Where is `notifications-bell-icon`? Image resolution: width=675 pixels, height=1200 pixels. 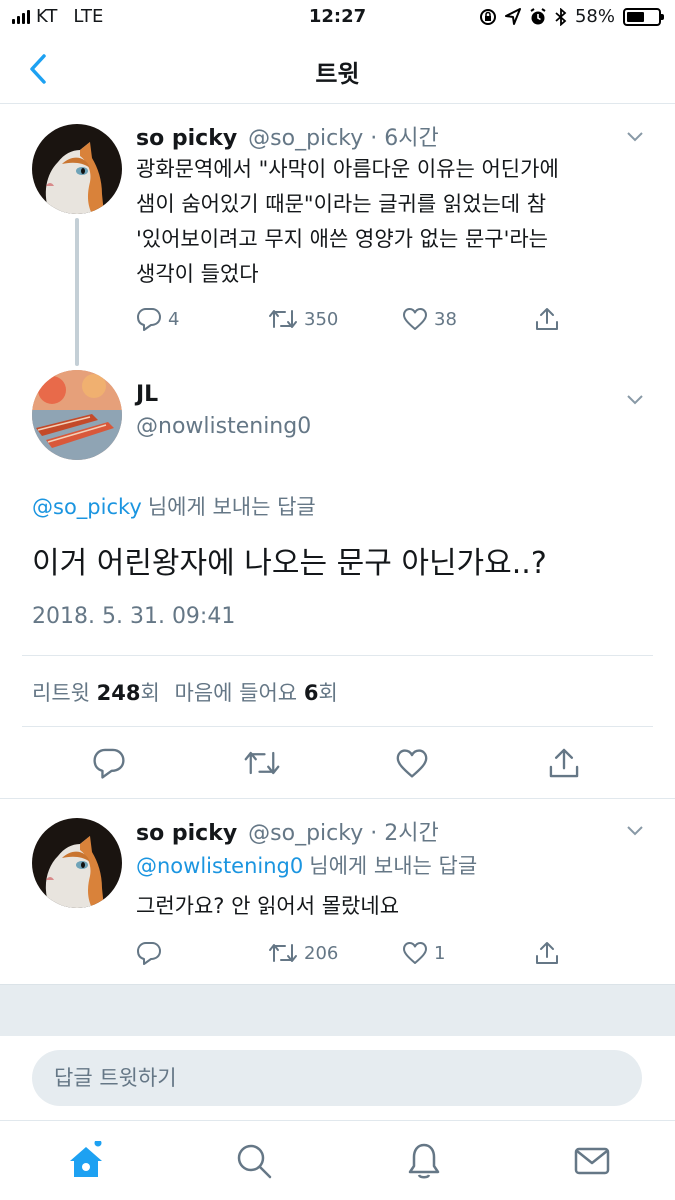 notifications-bell-icon is located at coordinates (424, 1161).